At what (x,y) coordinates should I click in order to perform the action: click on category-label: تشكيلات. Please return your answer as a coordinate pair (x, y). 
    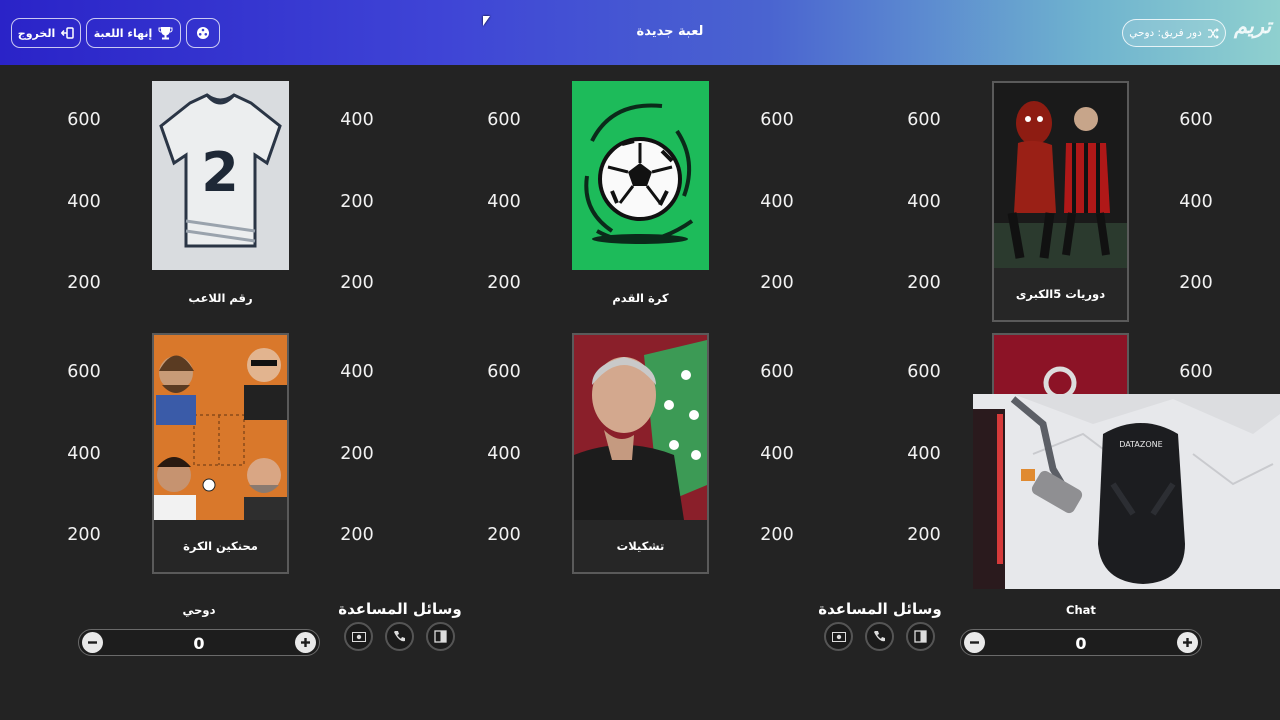
    Looking at the image, I should click on (640, 546).